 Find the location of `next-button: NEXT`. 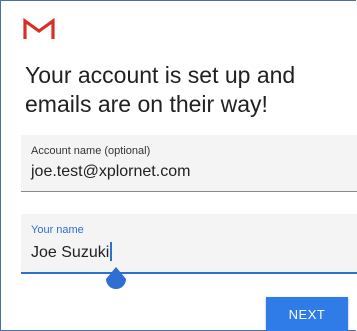

next-button: NEXT is located at coordinates (307, 314).